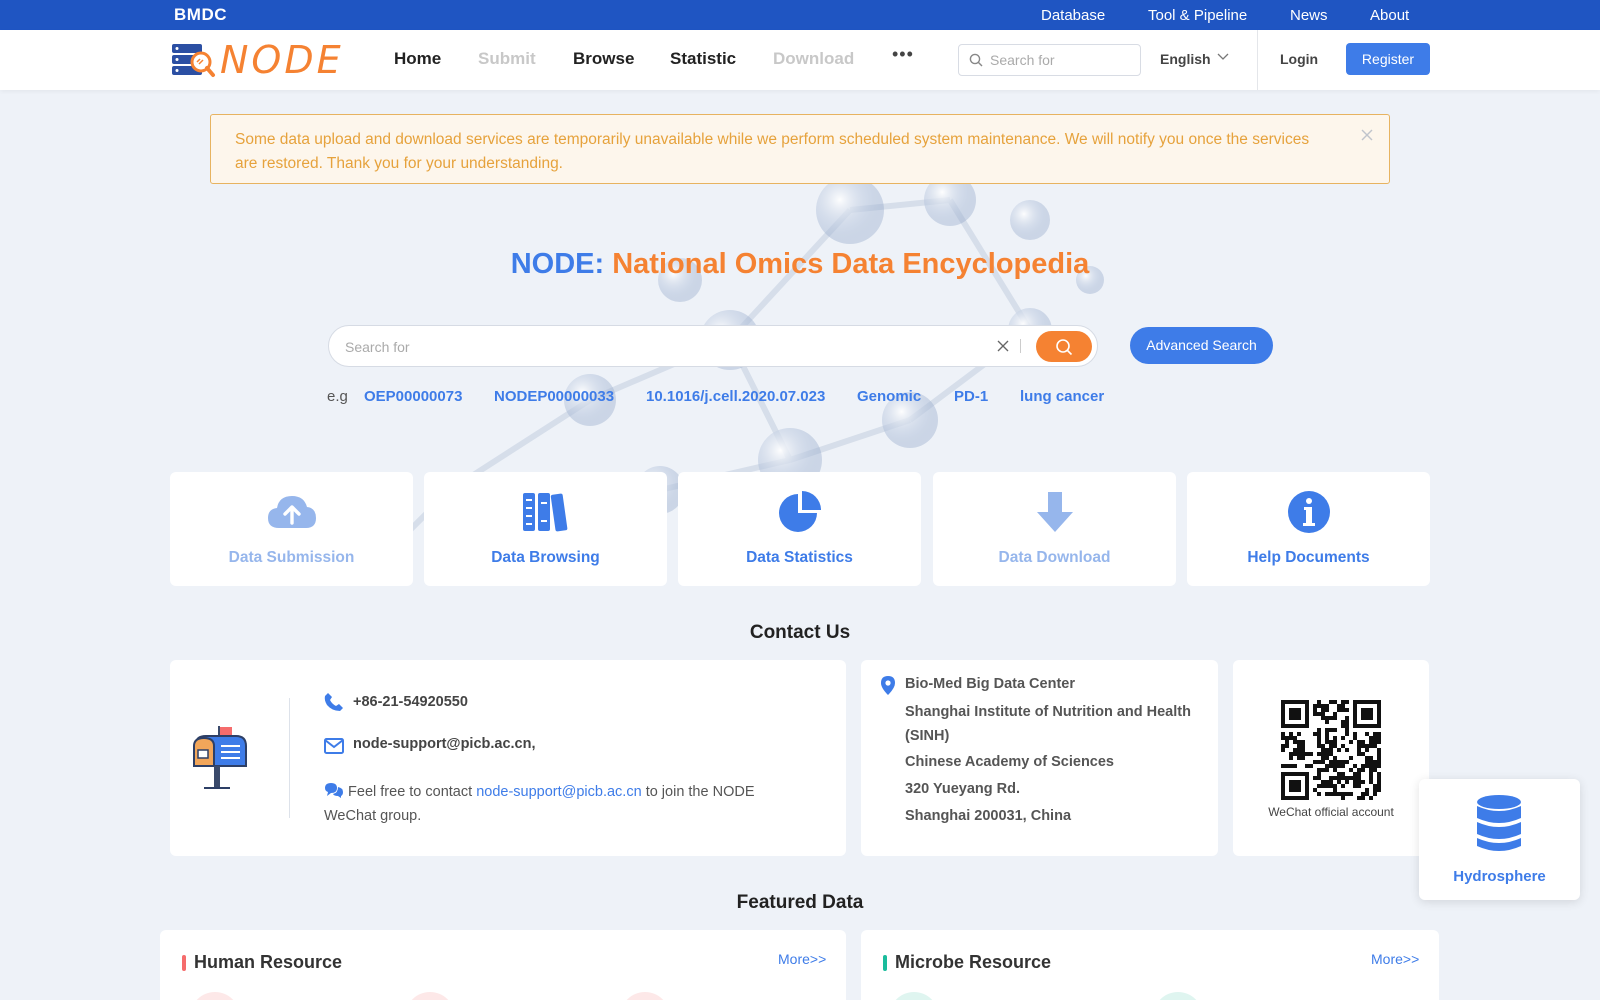 The image size is (1600, 1000). Describe the element at coordinates (603, 59) in the screenshot. I see `nav-browse: Browse` at that location.